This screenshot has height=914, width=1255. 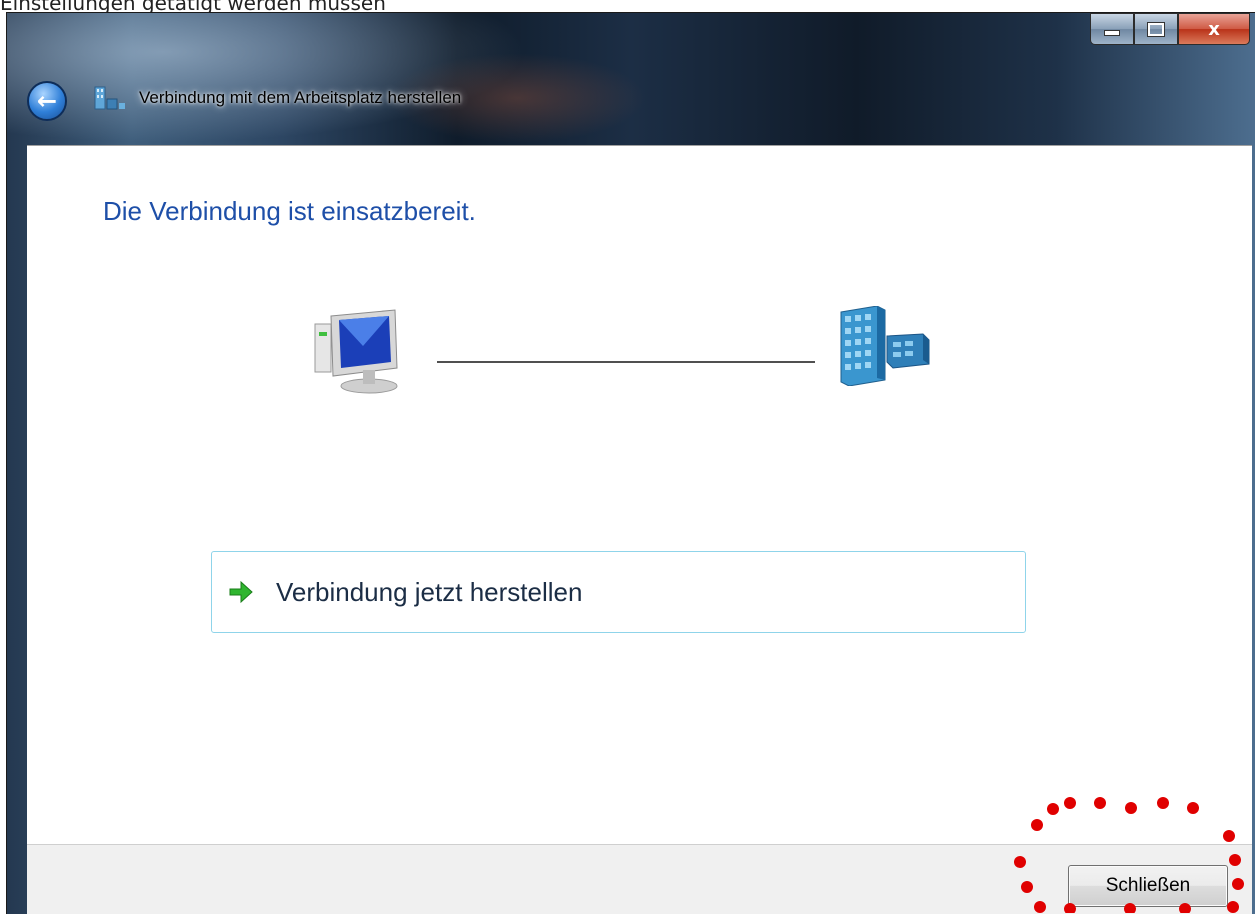 I want to click on back-arrow-icon: ←, so click(x=47, y=101).